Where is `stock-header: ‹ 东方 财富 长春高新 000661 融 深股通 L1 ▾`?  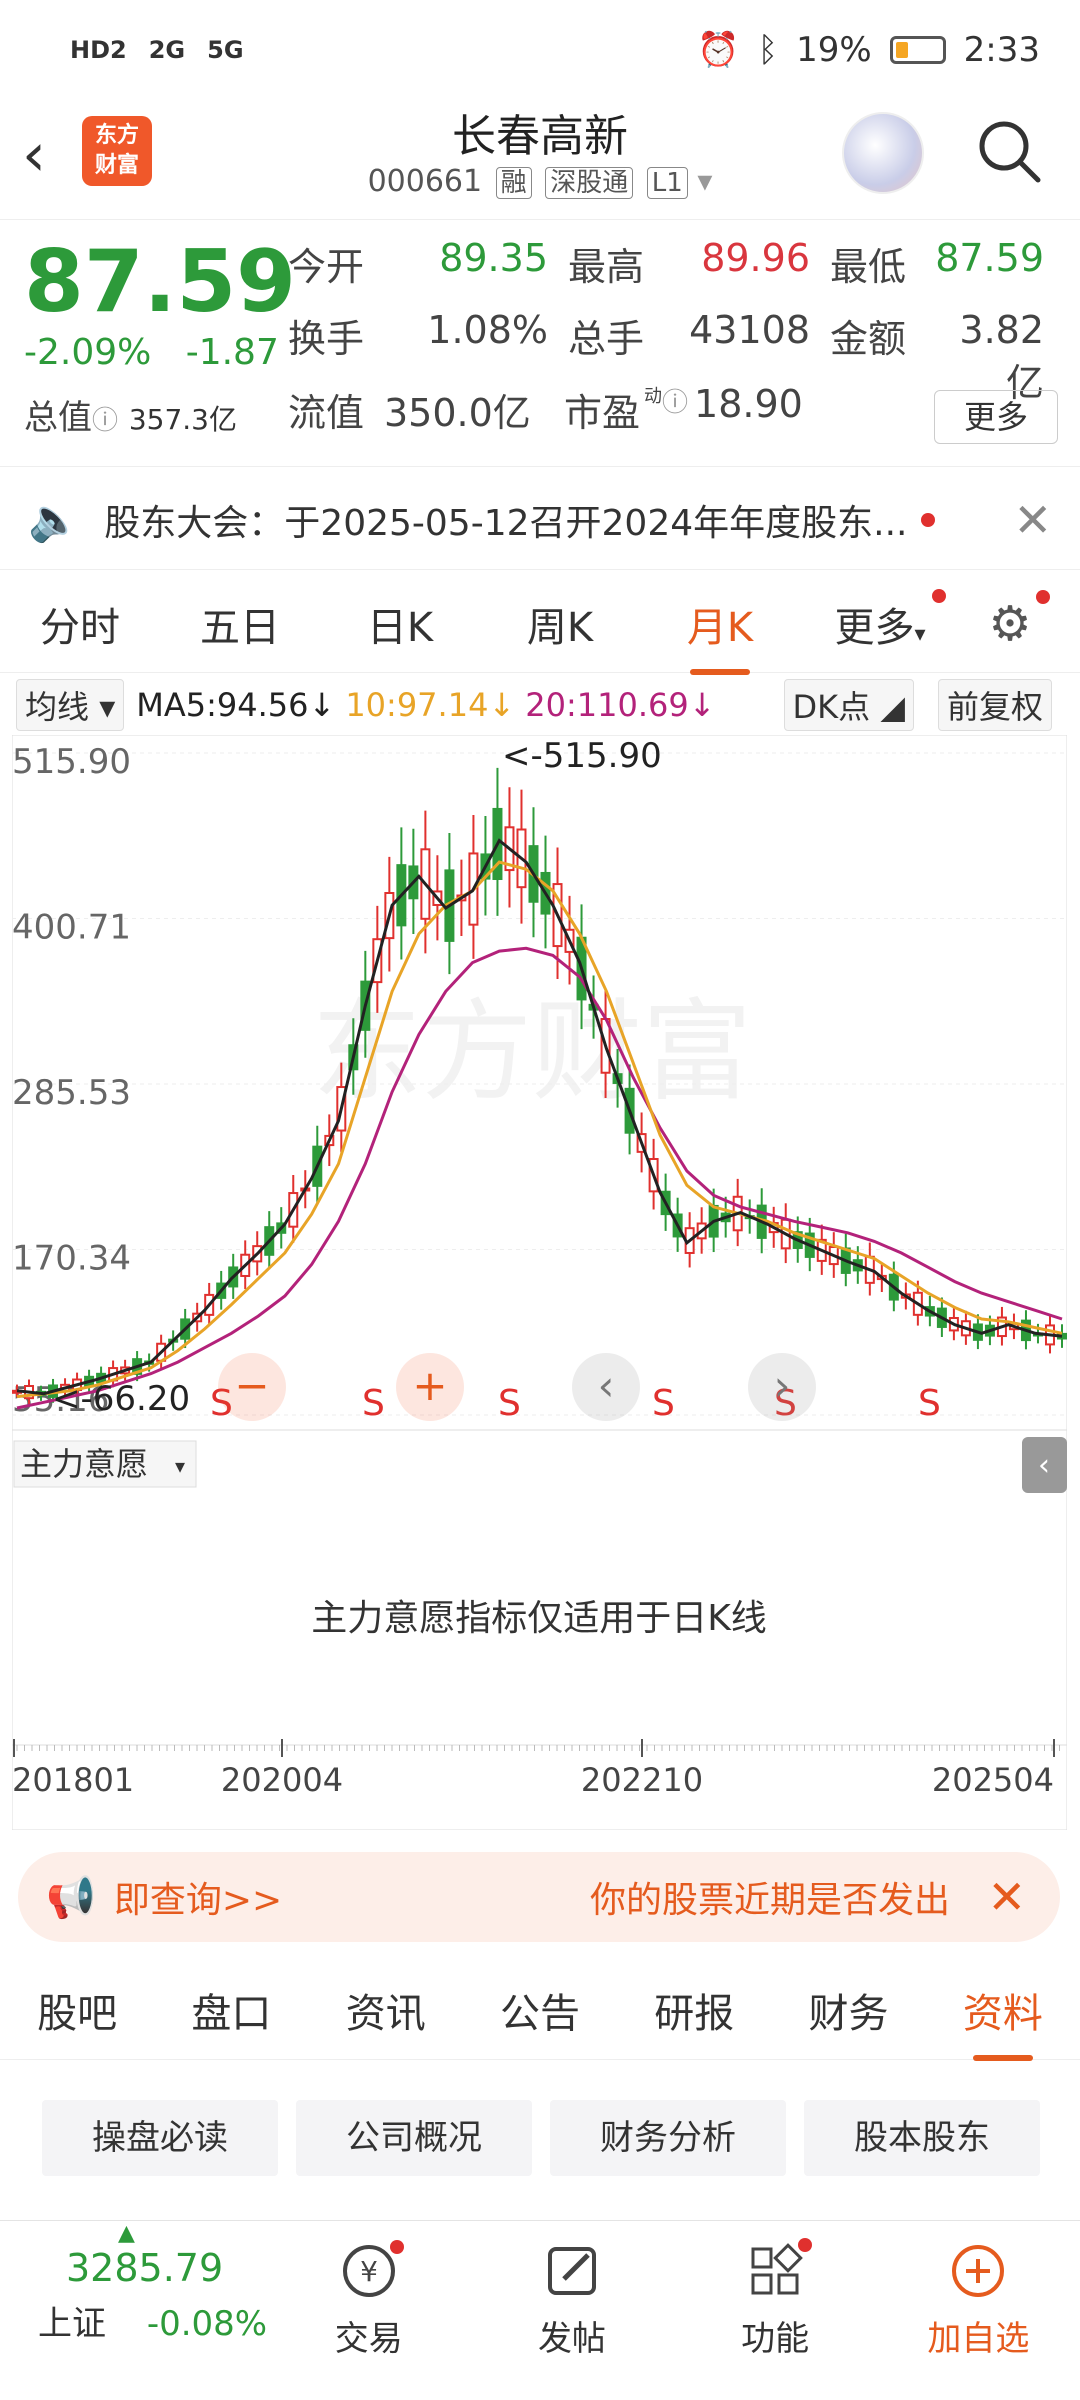
stock-header: ‹ 东方 财富 长春高新 000661 融 深股通 L1 ▾ is located at coordinates (540, 160).